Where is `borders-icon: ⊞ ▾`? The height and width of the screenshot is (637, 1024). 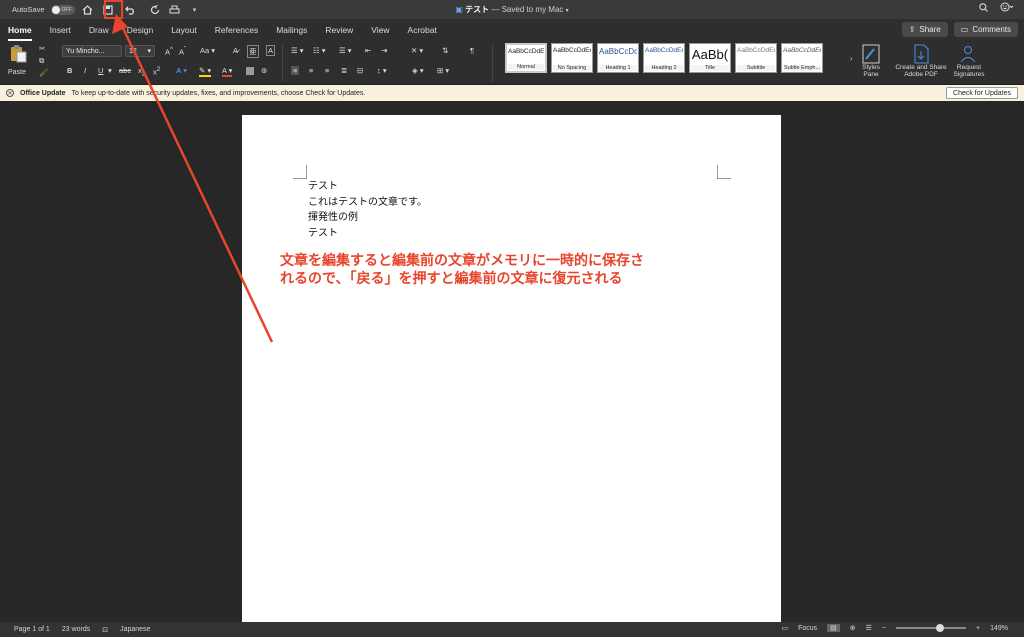 borders-icon: ⊞ ▾ is located at coordinates (443, 70).